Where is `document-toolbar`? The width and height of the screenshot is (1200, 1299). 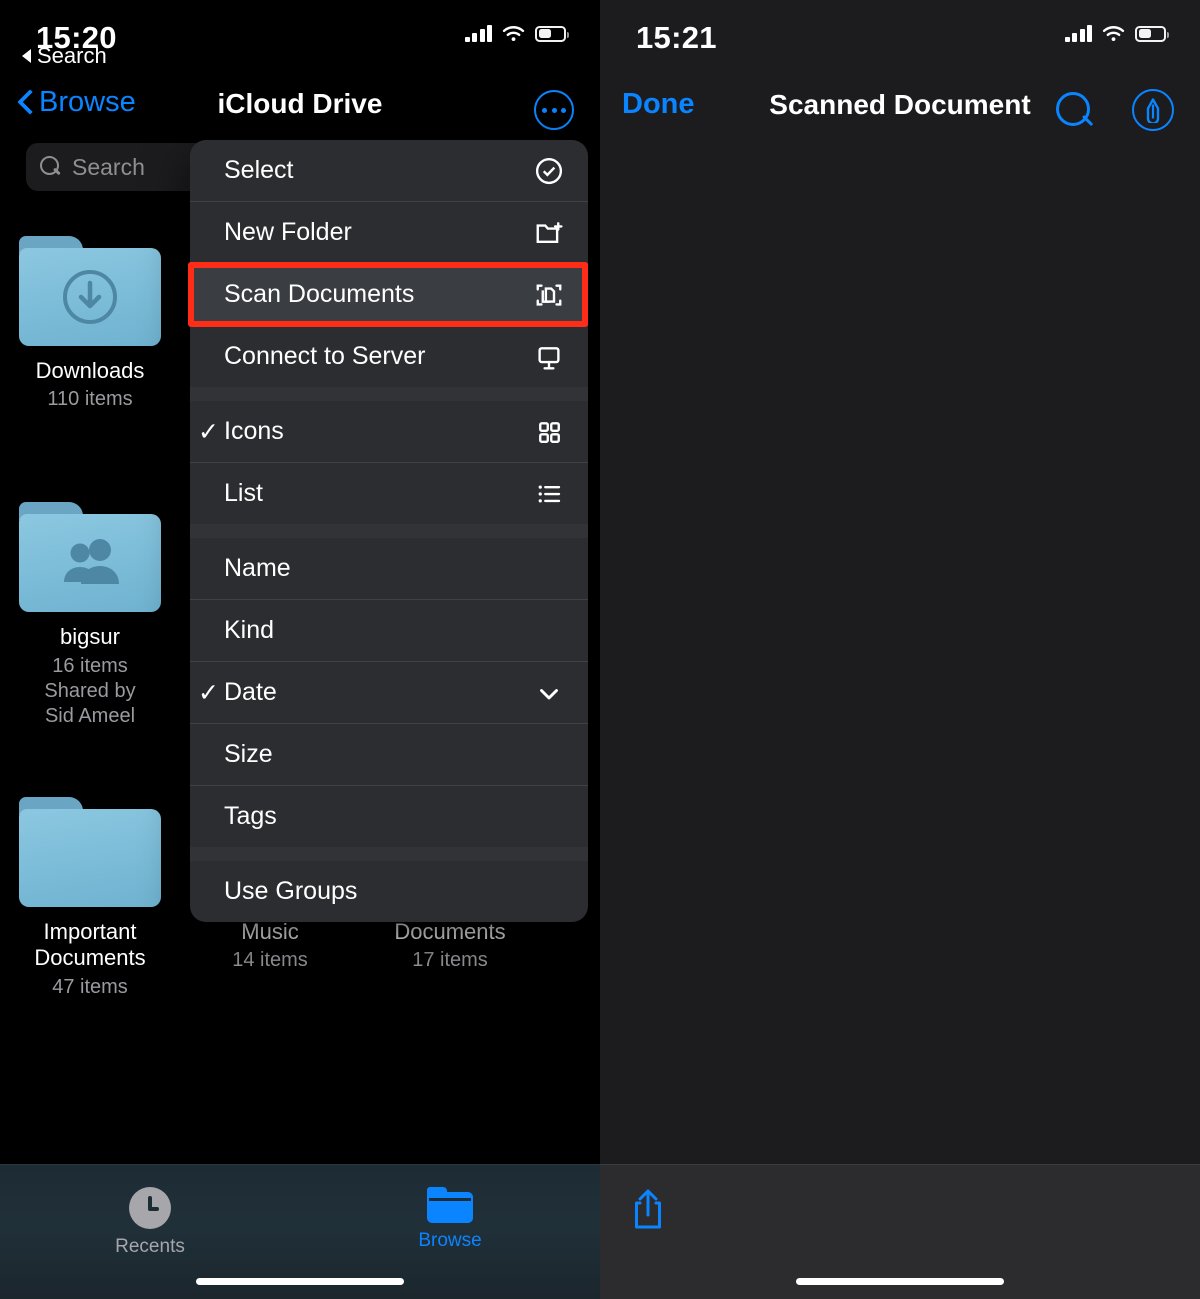 document-toolbar is located at coordinates (900, 1231).